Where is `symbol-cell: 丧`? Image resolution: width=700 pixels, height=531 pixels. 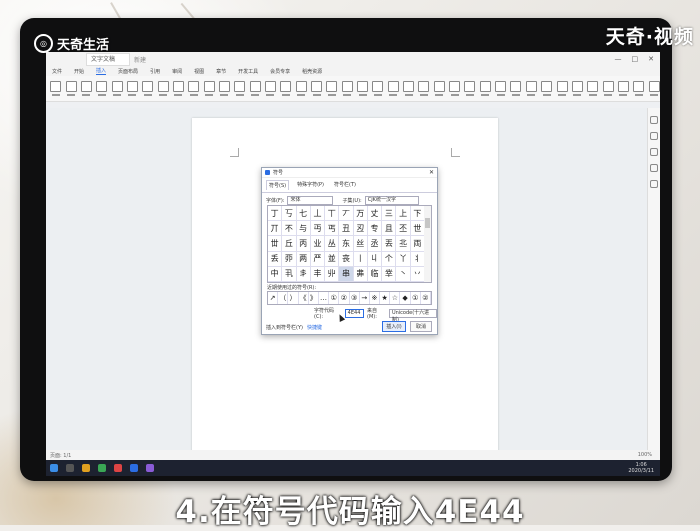 symbol-cell: 丧 is located at coordinates (346, 259).